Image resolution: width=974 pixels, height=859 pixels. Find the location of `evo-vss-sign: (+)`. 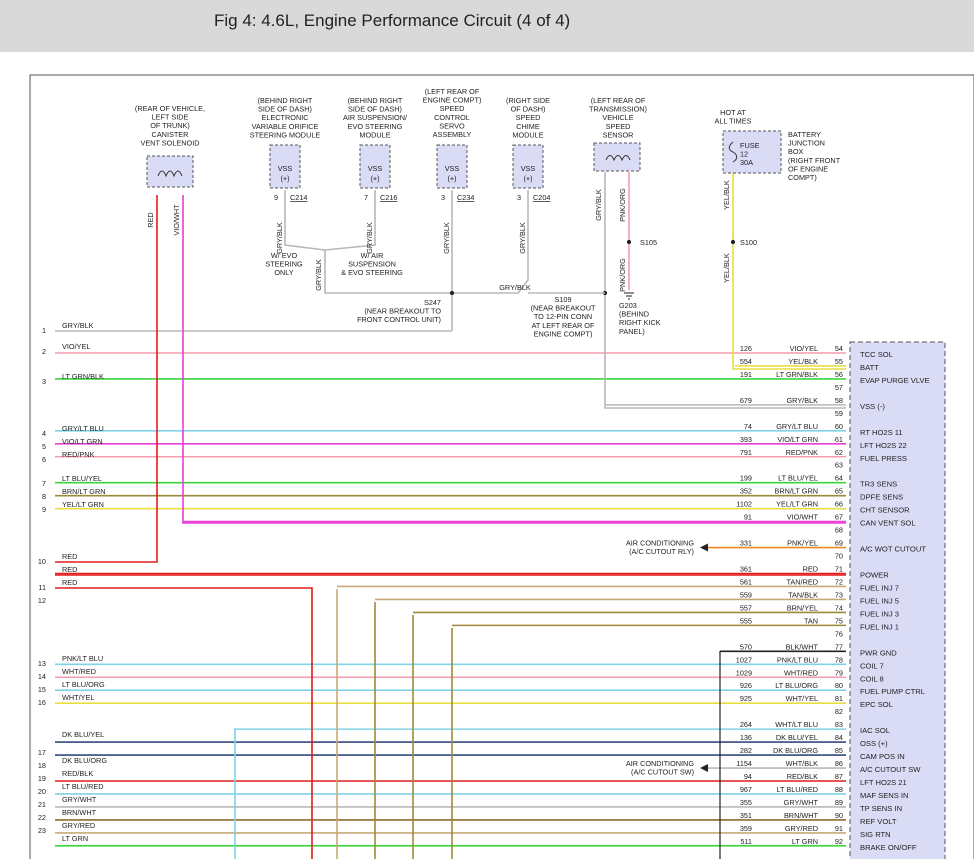

evo-vss-sign: (+) is located at coordinates (284, 178).